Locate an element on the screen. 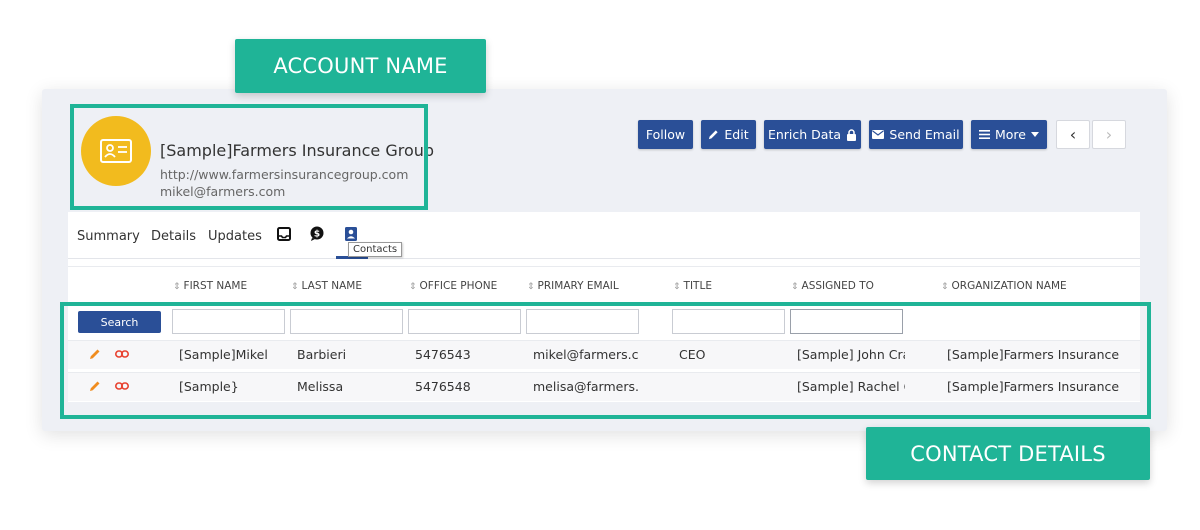 The width and height of the screenshot is (1200, 530). contact-card-icon is located at coordinates (116, 151).